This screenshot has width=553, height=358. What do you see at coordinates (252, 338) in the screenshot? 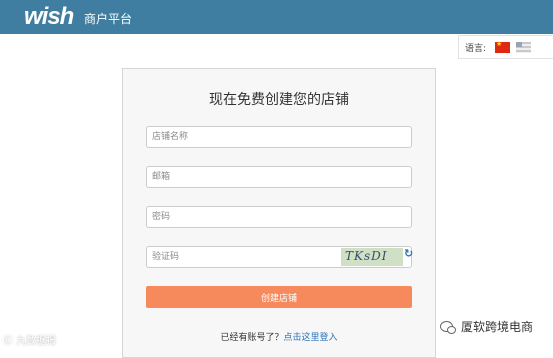
I see `login-prompt-text: 已经有账号了？` at bounding box center [252, 338].